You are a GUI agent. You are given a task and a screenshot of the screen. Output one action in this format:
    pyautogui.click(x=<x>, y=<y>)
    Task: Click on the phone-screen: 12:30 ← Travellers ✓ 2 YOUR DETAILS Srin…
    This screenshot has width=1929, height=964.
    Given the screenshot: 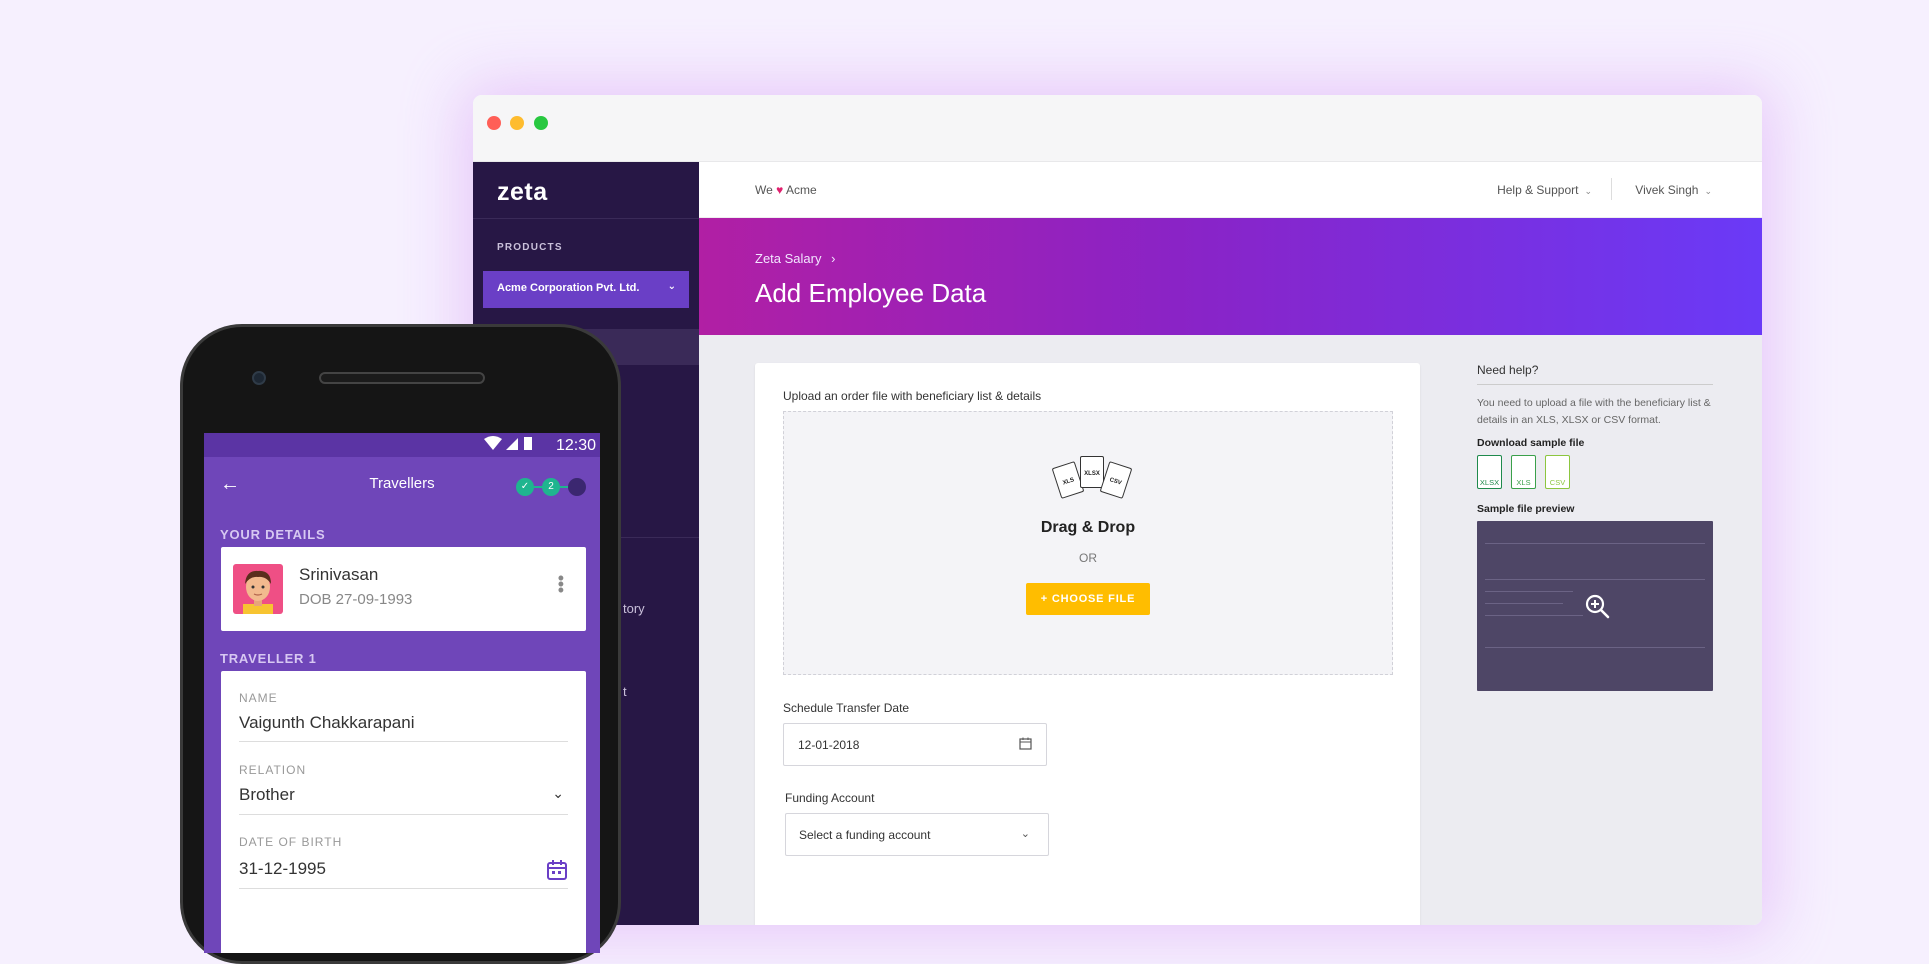 What is the action you would take?
    pyautogui.click(x=402, y=693)
    